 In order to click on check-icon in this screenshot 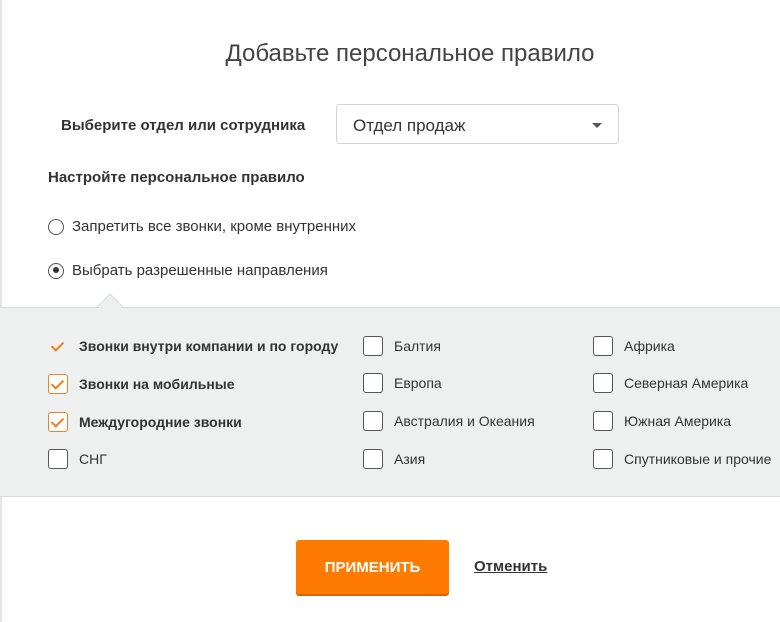, I will do `click(58, 346)`.